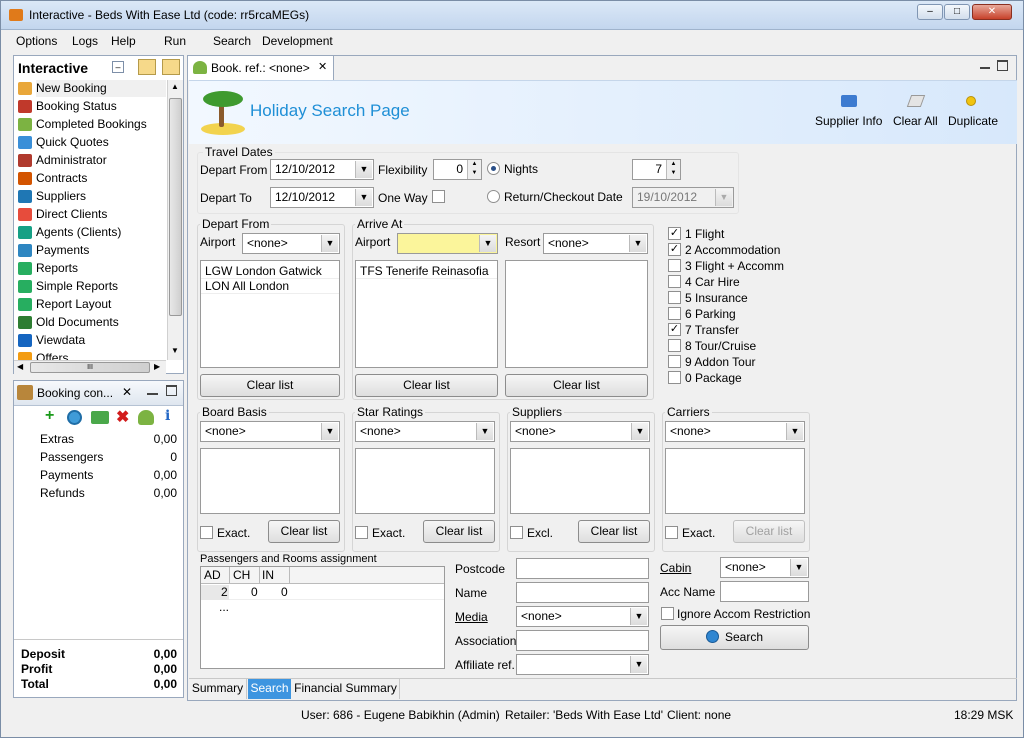 Image resolution: width=1024 pixels, height=738 pixels. What do you see at coordinates (971, 101) in the screenshot?
I see `duplicate-icon` at bounding box center [971, 101].